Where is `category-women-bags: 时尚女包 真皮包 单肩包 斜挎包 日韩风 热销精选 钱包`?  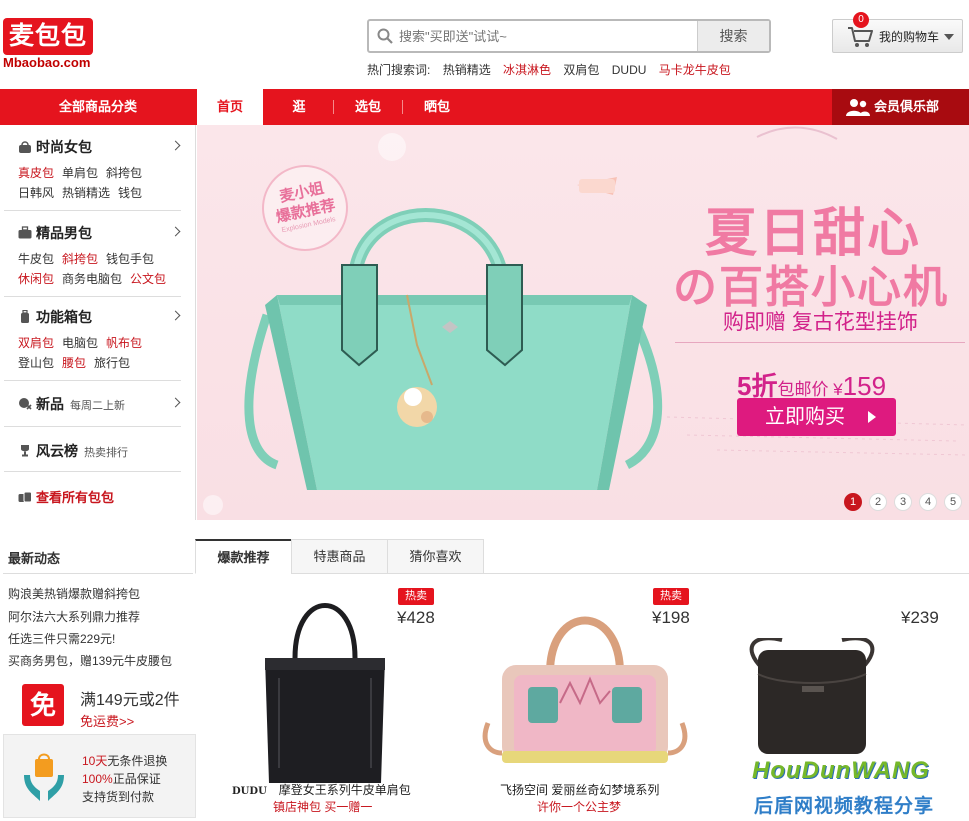 category-women-bags: 时尚女包 真皮包 单肩包 斜挎包 日韩风 热销精选 钱包 is located at coordinates (92, 168).